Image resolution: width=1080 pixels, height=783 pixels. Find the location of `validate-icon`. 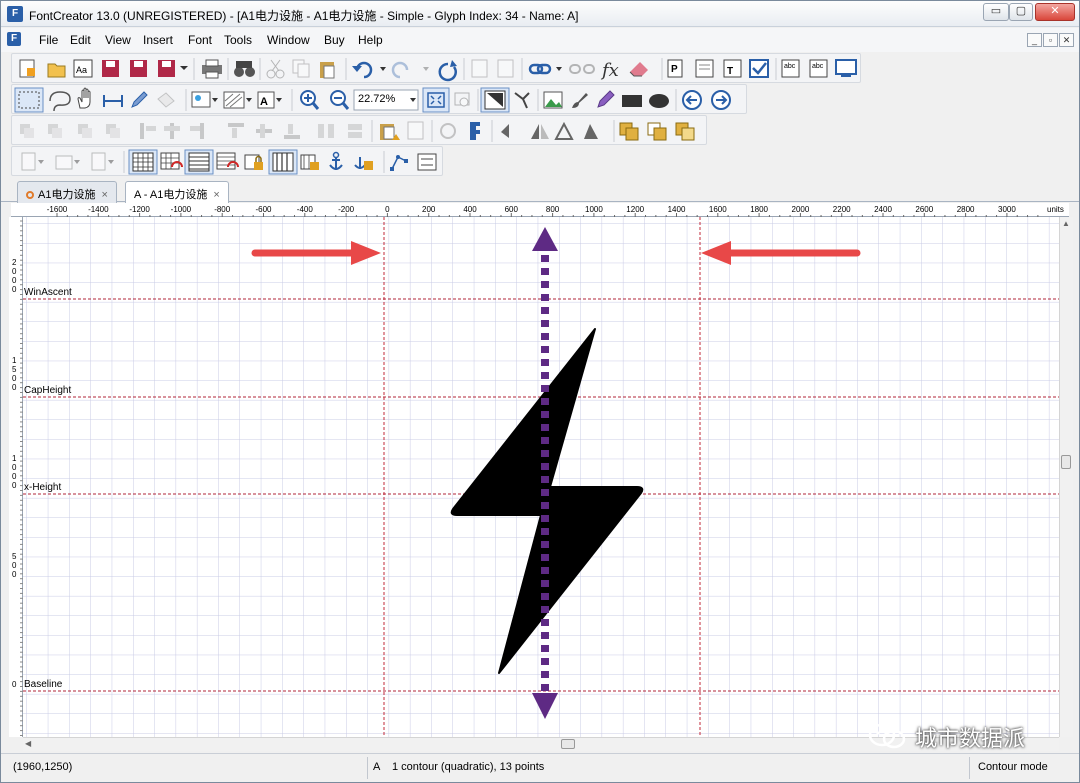

validate-icon is located at coordinates (759, 68).